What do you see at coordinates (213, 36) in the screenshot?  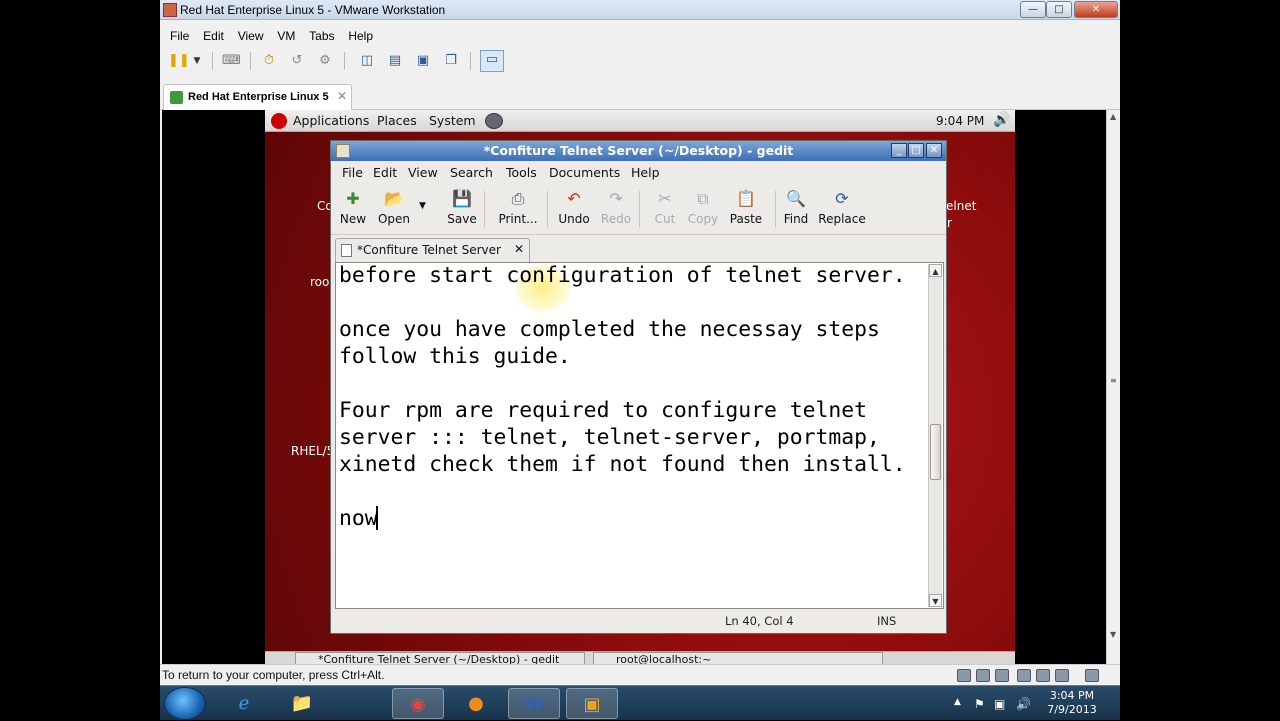 I see `menu-edit: Edit` at bounding box center [213, 36].